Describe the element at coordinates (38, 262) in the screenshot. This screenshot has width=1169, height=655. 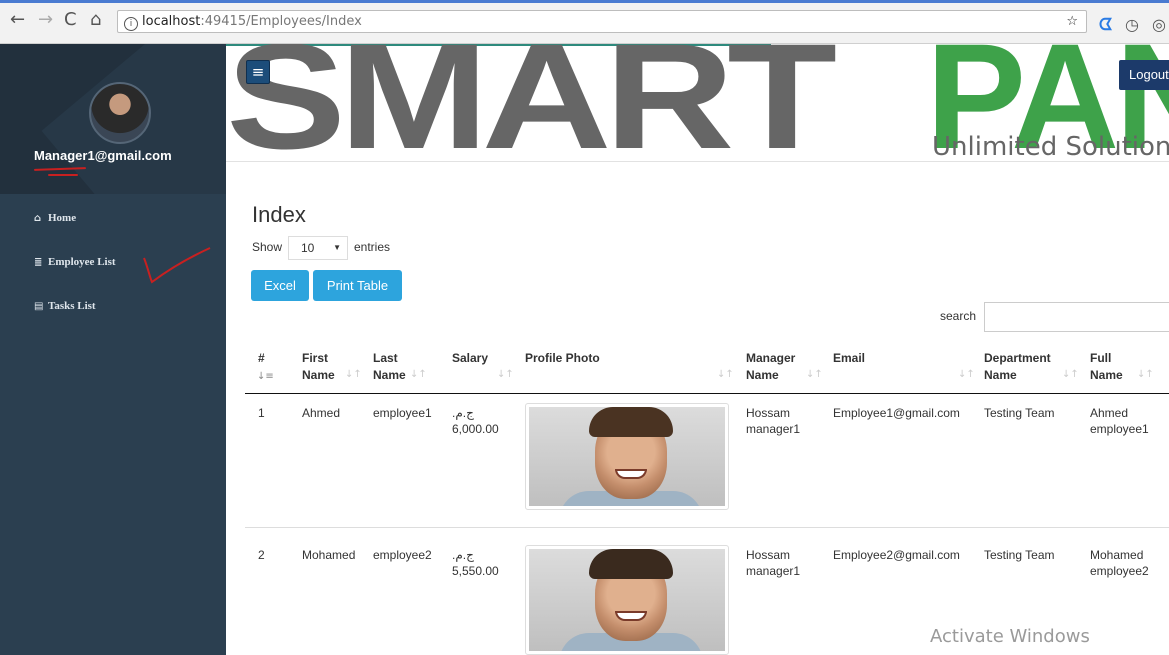
I see `list-icon: ≣` at that location.